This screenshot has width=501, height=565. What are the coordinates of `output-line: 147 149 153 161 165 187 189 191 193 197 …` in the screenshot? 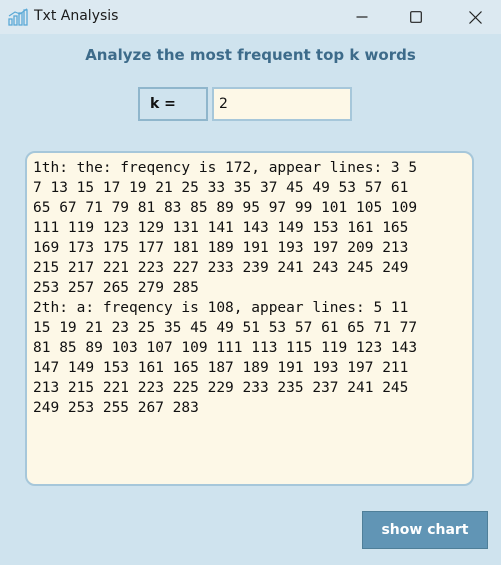 It's located at (221, 368).